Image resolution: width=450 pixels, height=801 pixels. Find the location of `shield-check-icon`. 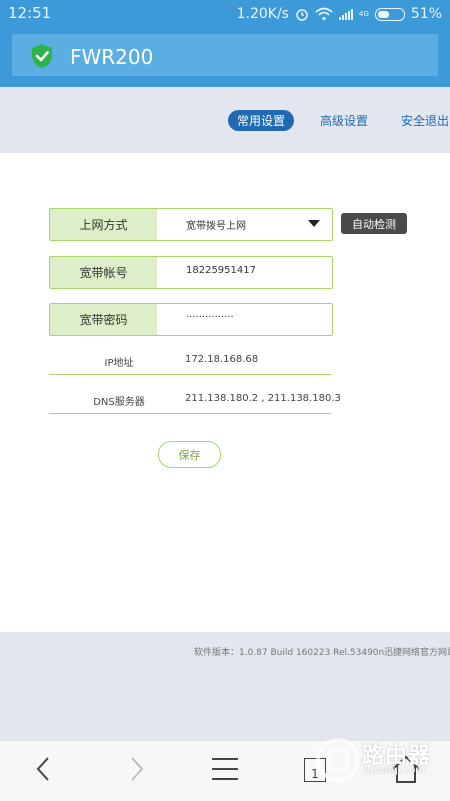

shield-check-icon is located at coordinates (42, 56).